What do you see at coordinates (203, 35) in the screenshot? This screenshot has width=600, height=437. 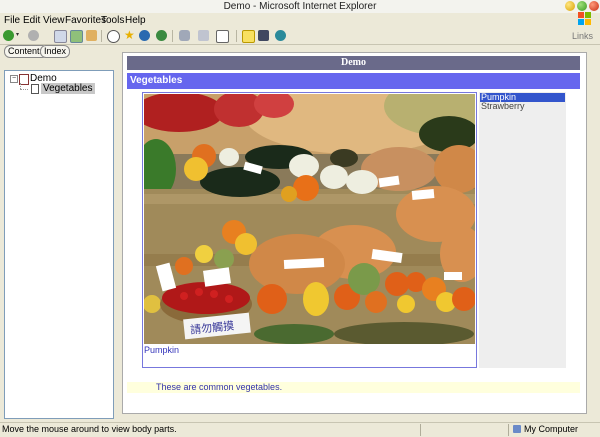 I see `print-icon` at bounding box center [203, 35].